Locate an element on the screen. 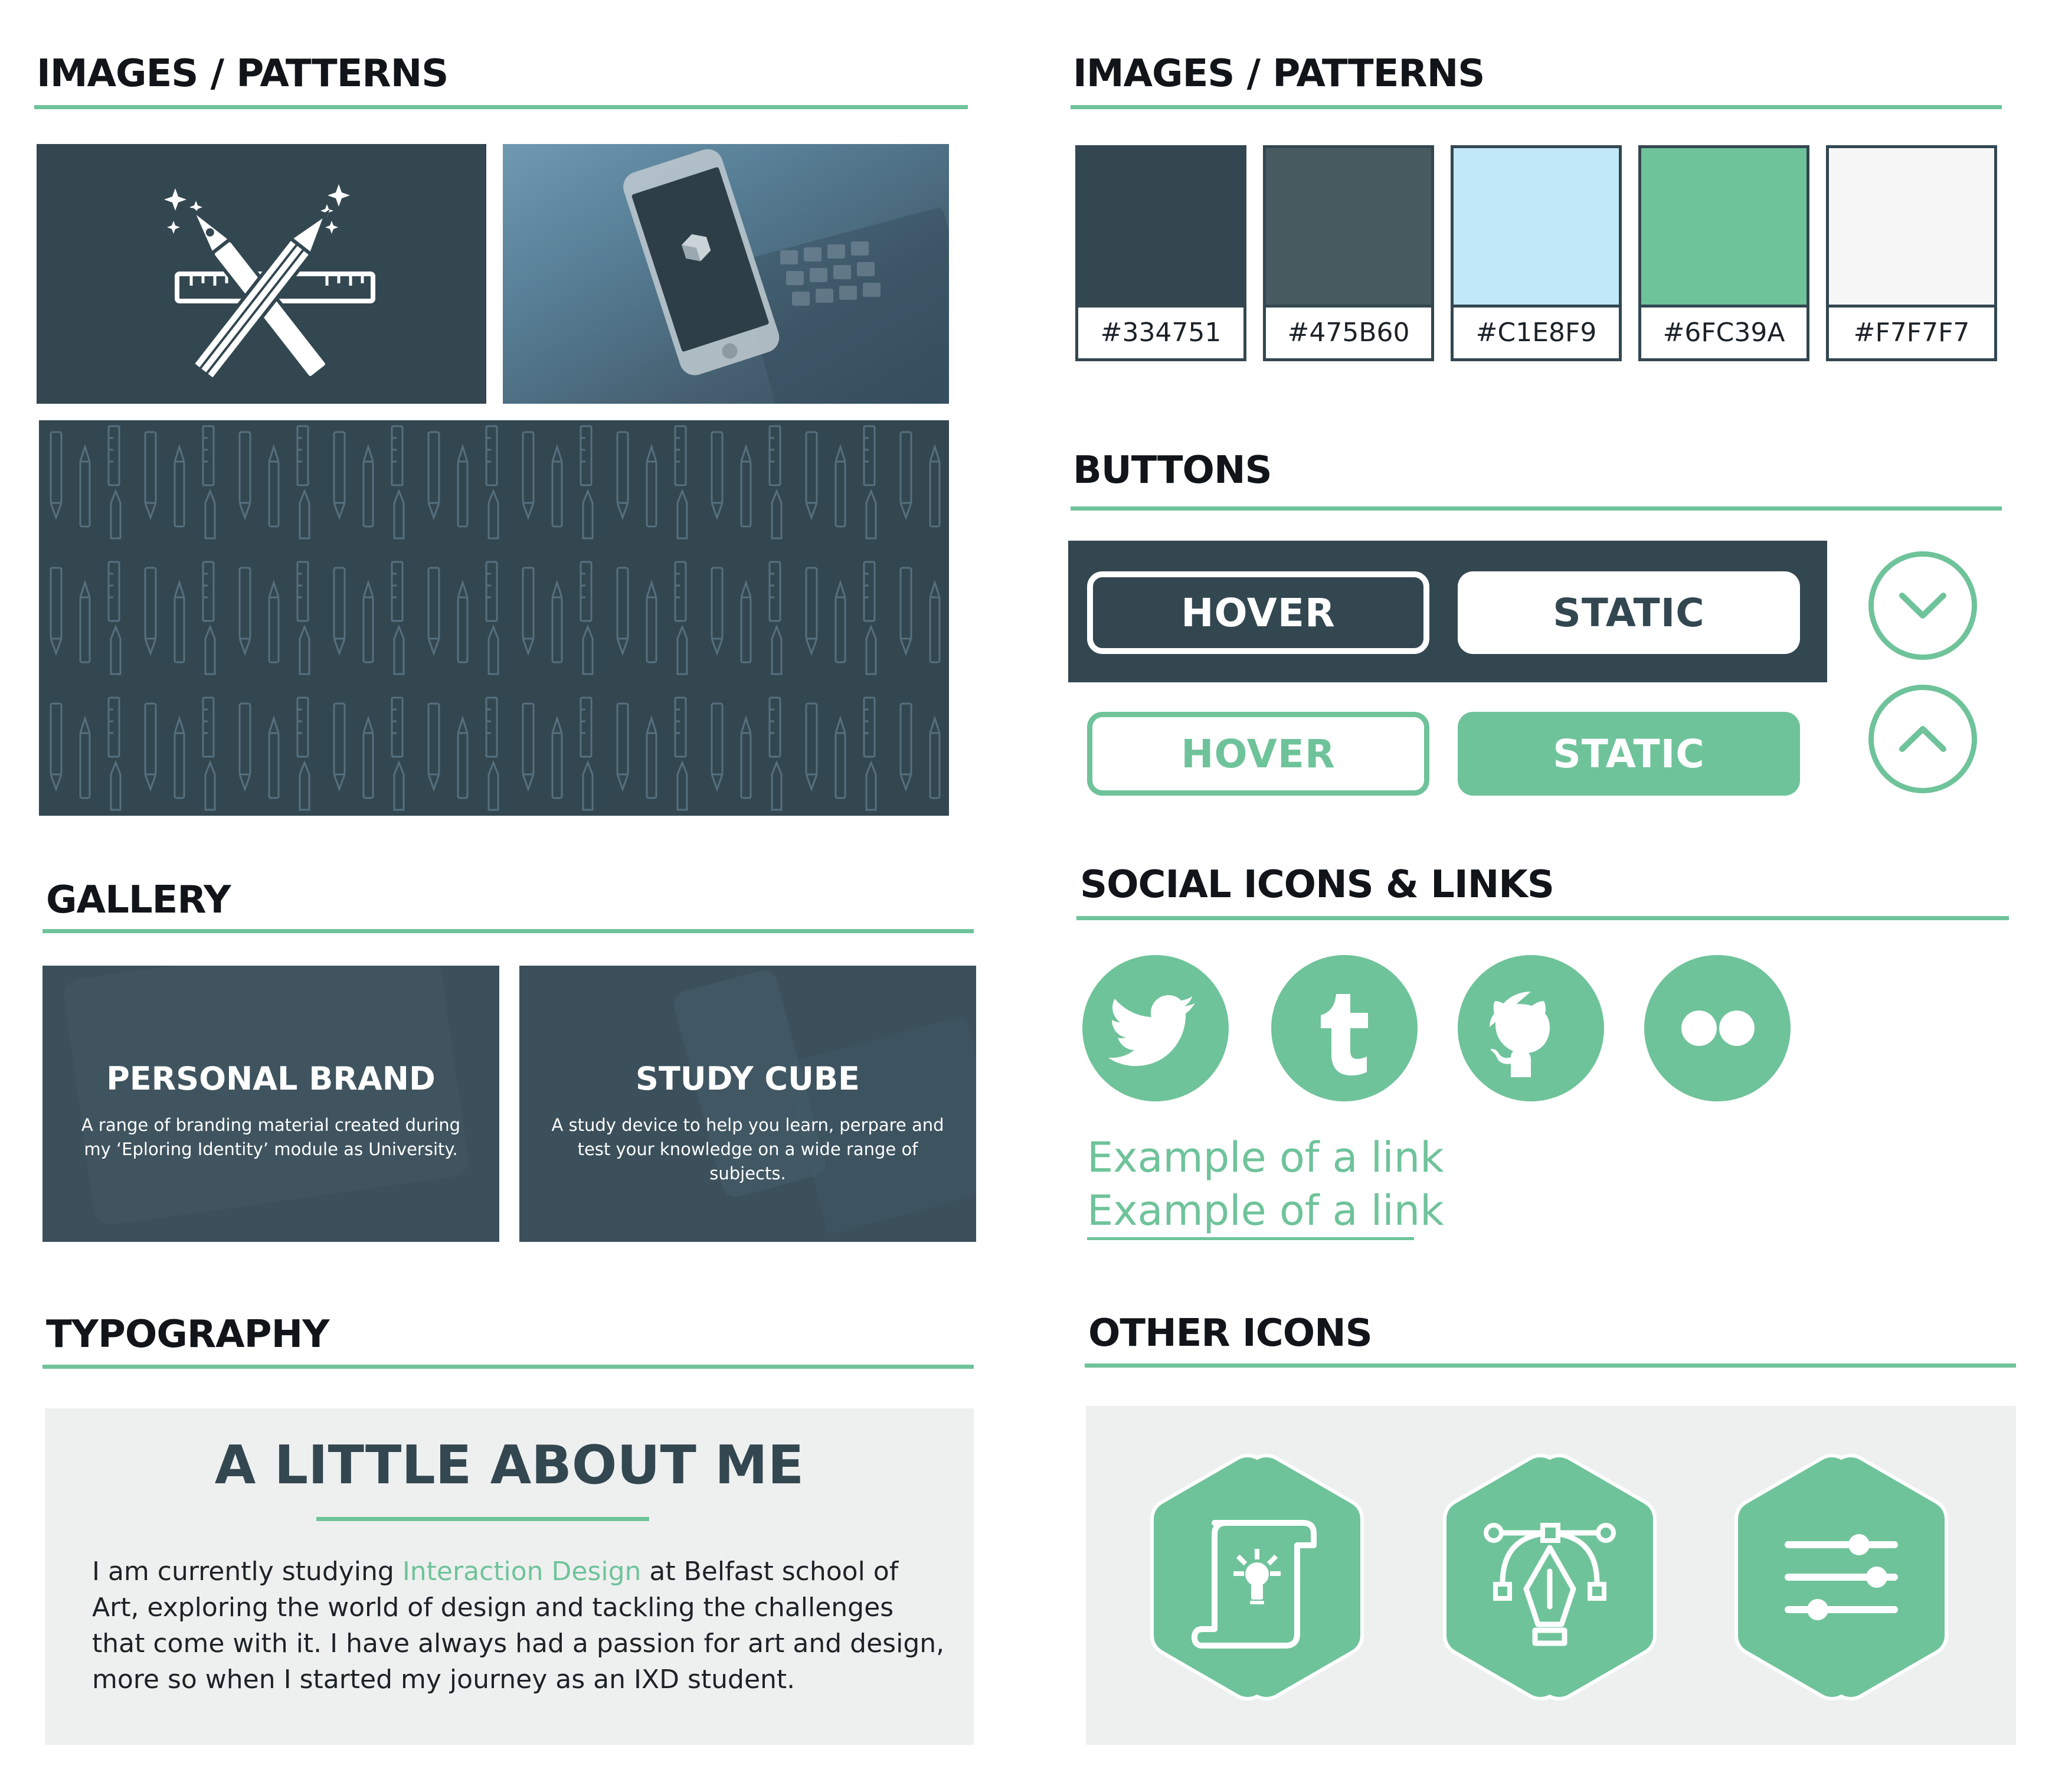 The width and height of the screenshot is (2052, 1792). color-swatch: #F7F7F7 is located at coordinates (1911, 253).